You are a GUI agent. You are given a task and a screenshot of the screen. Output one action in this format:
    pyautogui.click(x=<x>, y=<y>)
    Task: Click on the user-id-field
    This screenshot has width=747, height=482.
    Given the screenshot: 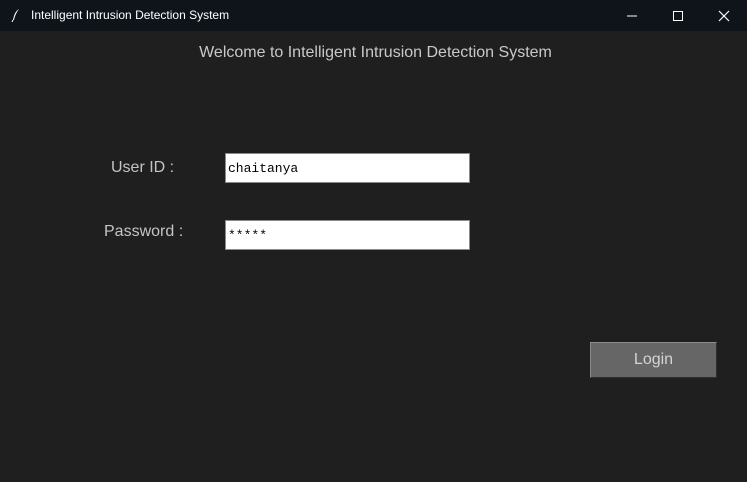 What is the action you would take?
    pyautogui.click(x=347, y=168)
    